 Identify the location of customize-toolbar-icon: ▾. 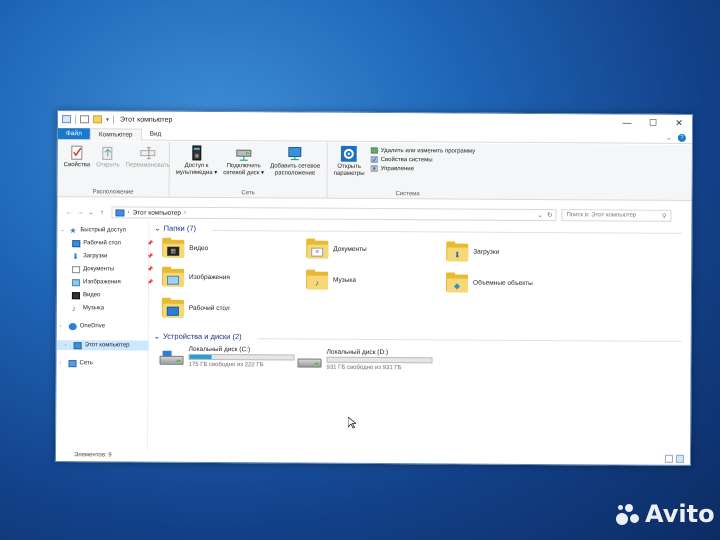
(107, 119).